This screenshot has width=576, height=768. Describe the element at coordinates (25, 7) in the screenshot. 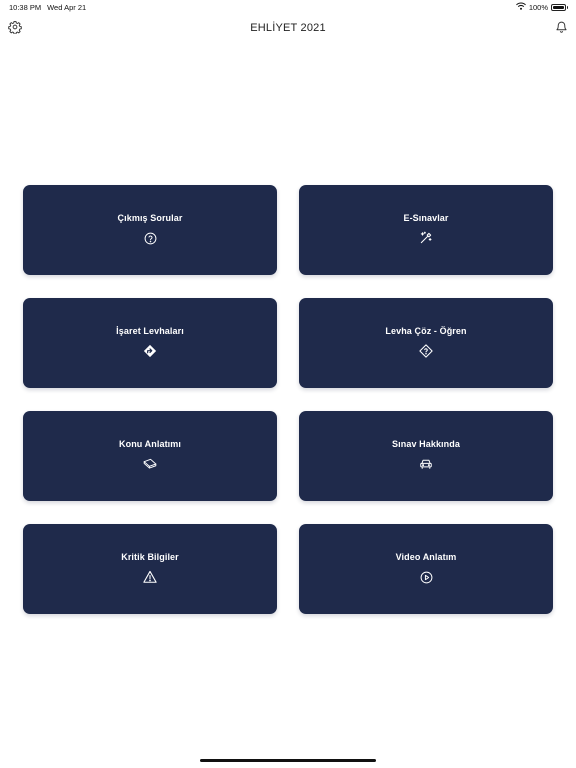

I see `status-time: 10:38 PM` at that location.